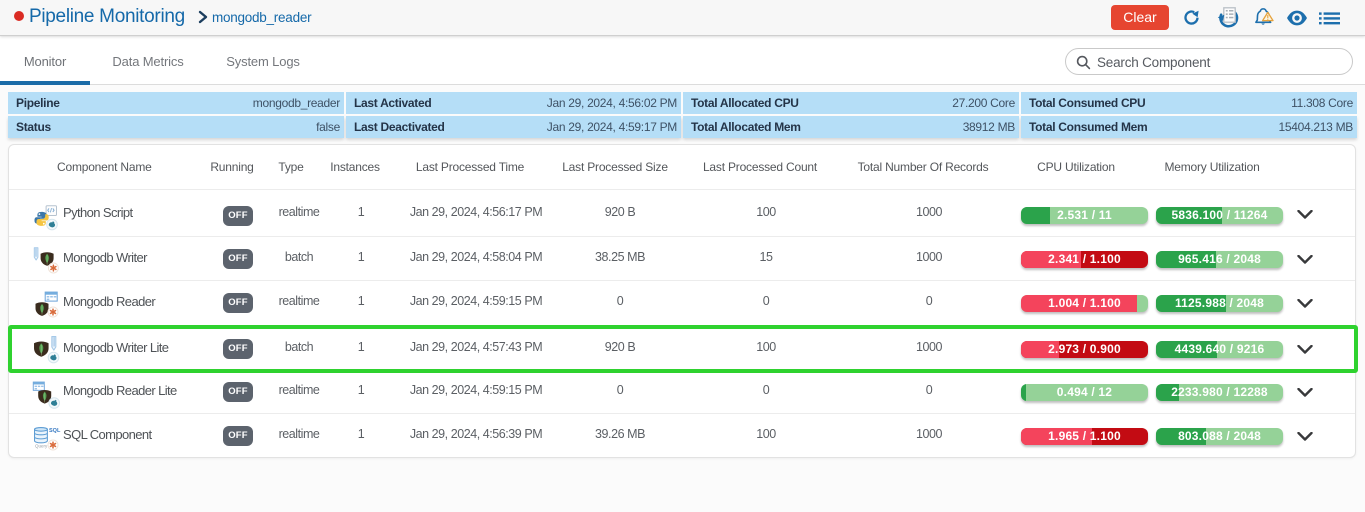 The height and width of the screenshot is (512, 1365). I want to click on svg-text: SQL, so click(55, 431).